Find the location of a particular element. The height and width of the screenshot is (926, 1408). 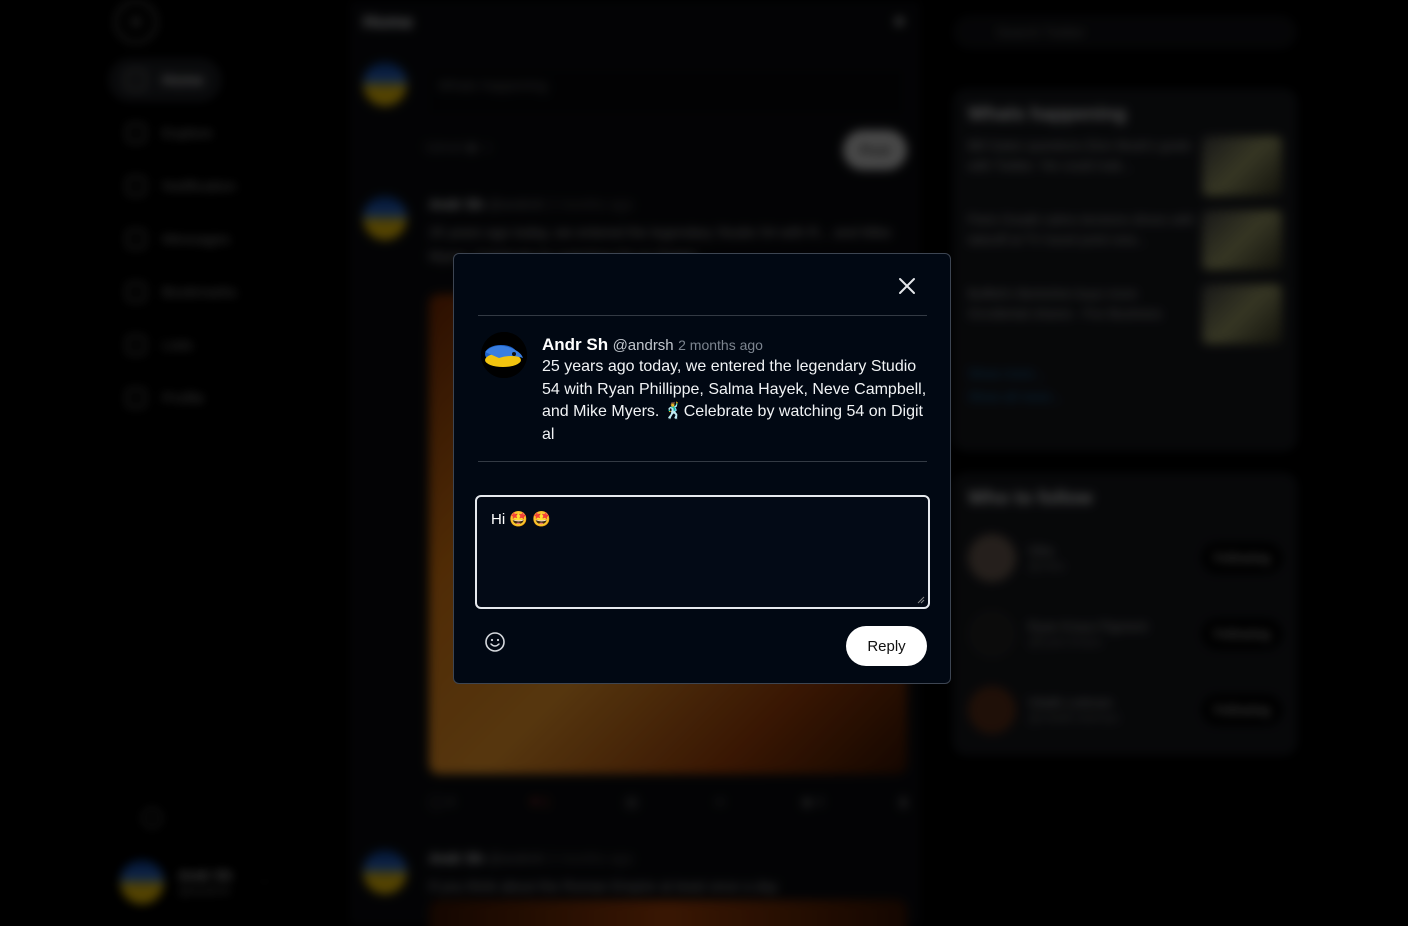

author-name: Andr Sh is located at coordinates (575, 344).